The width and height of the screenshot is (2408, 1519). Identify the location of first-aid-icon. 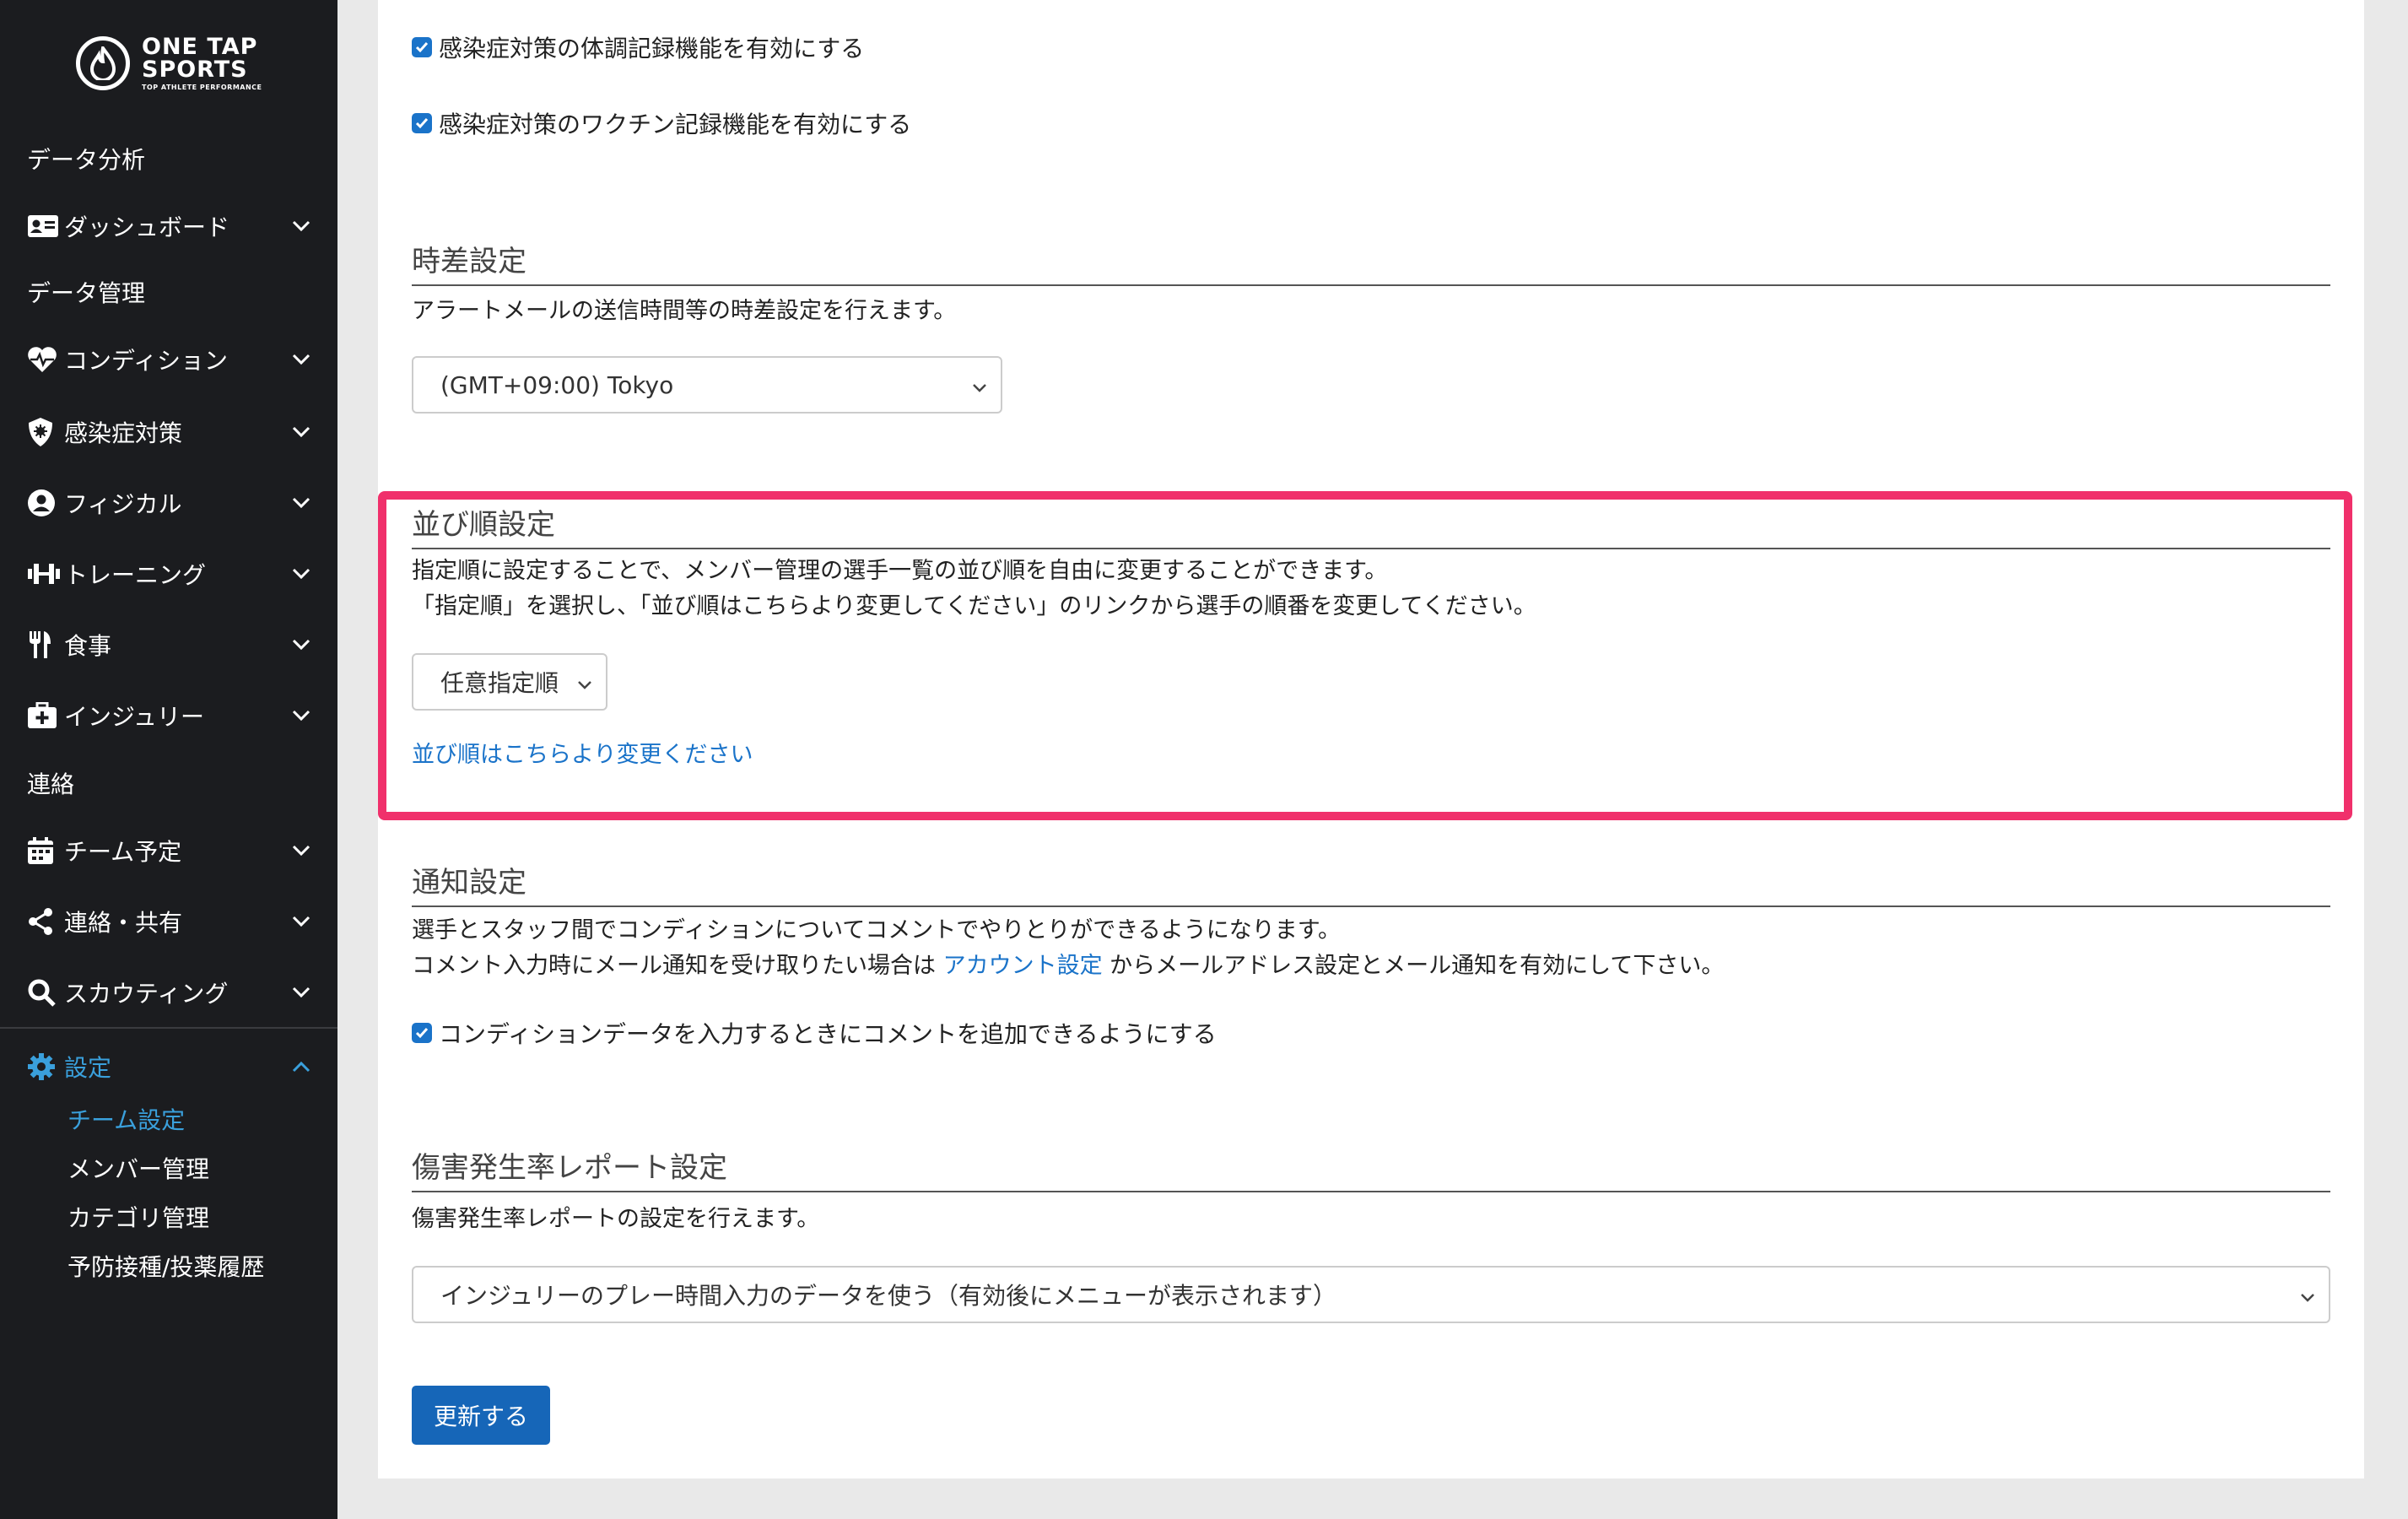
(46, 715).